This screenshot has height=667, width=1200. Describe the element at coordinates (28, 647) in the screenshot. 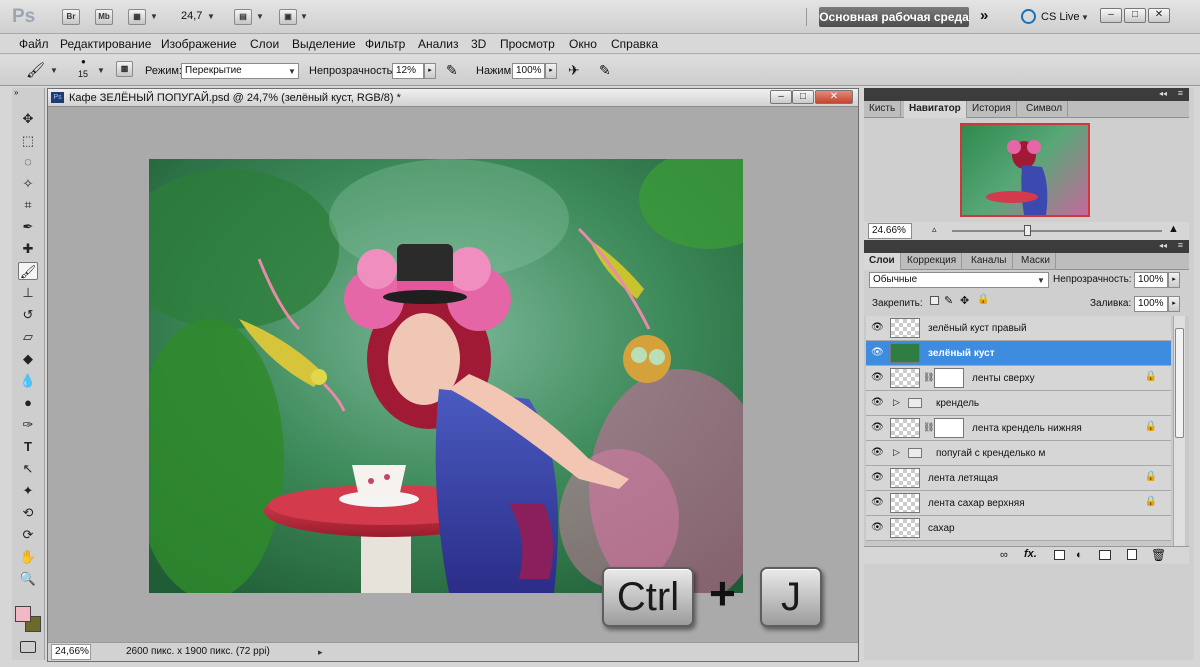

I see `quick-mask-icon` at that location.